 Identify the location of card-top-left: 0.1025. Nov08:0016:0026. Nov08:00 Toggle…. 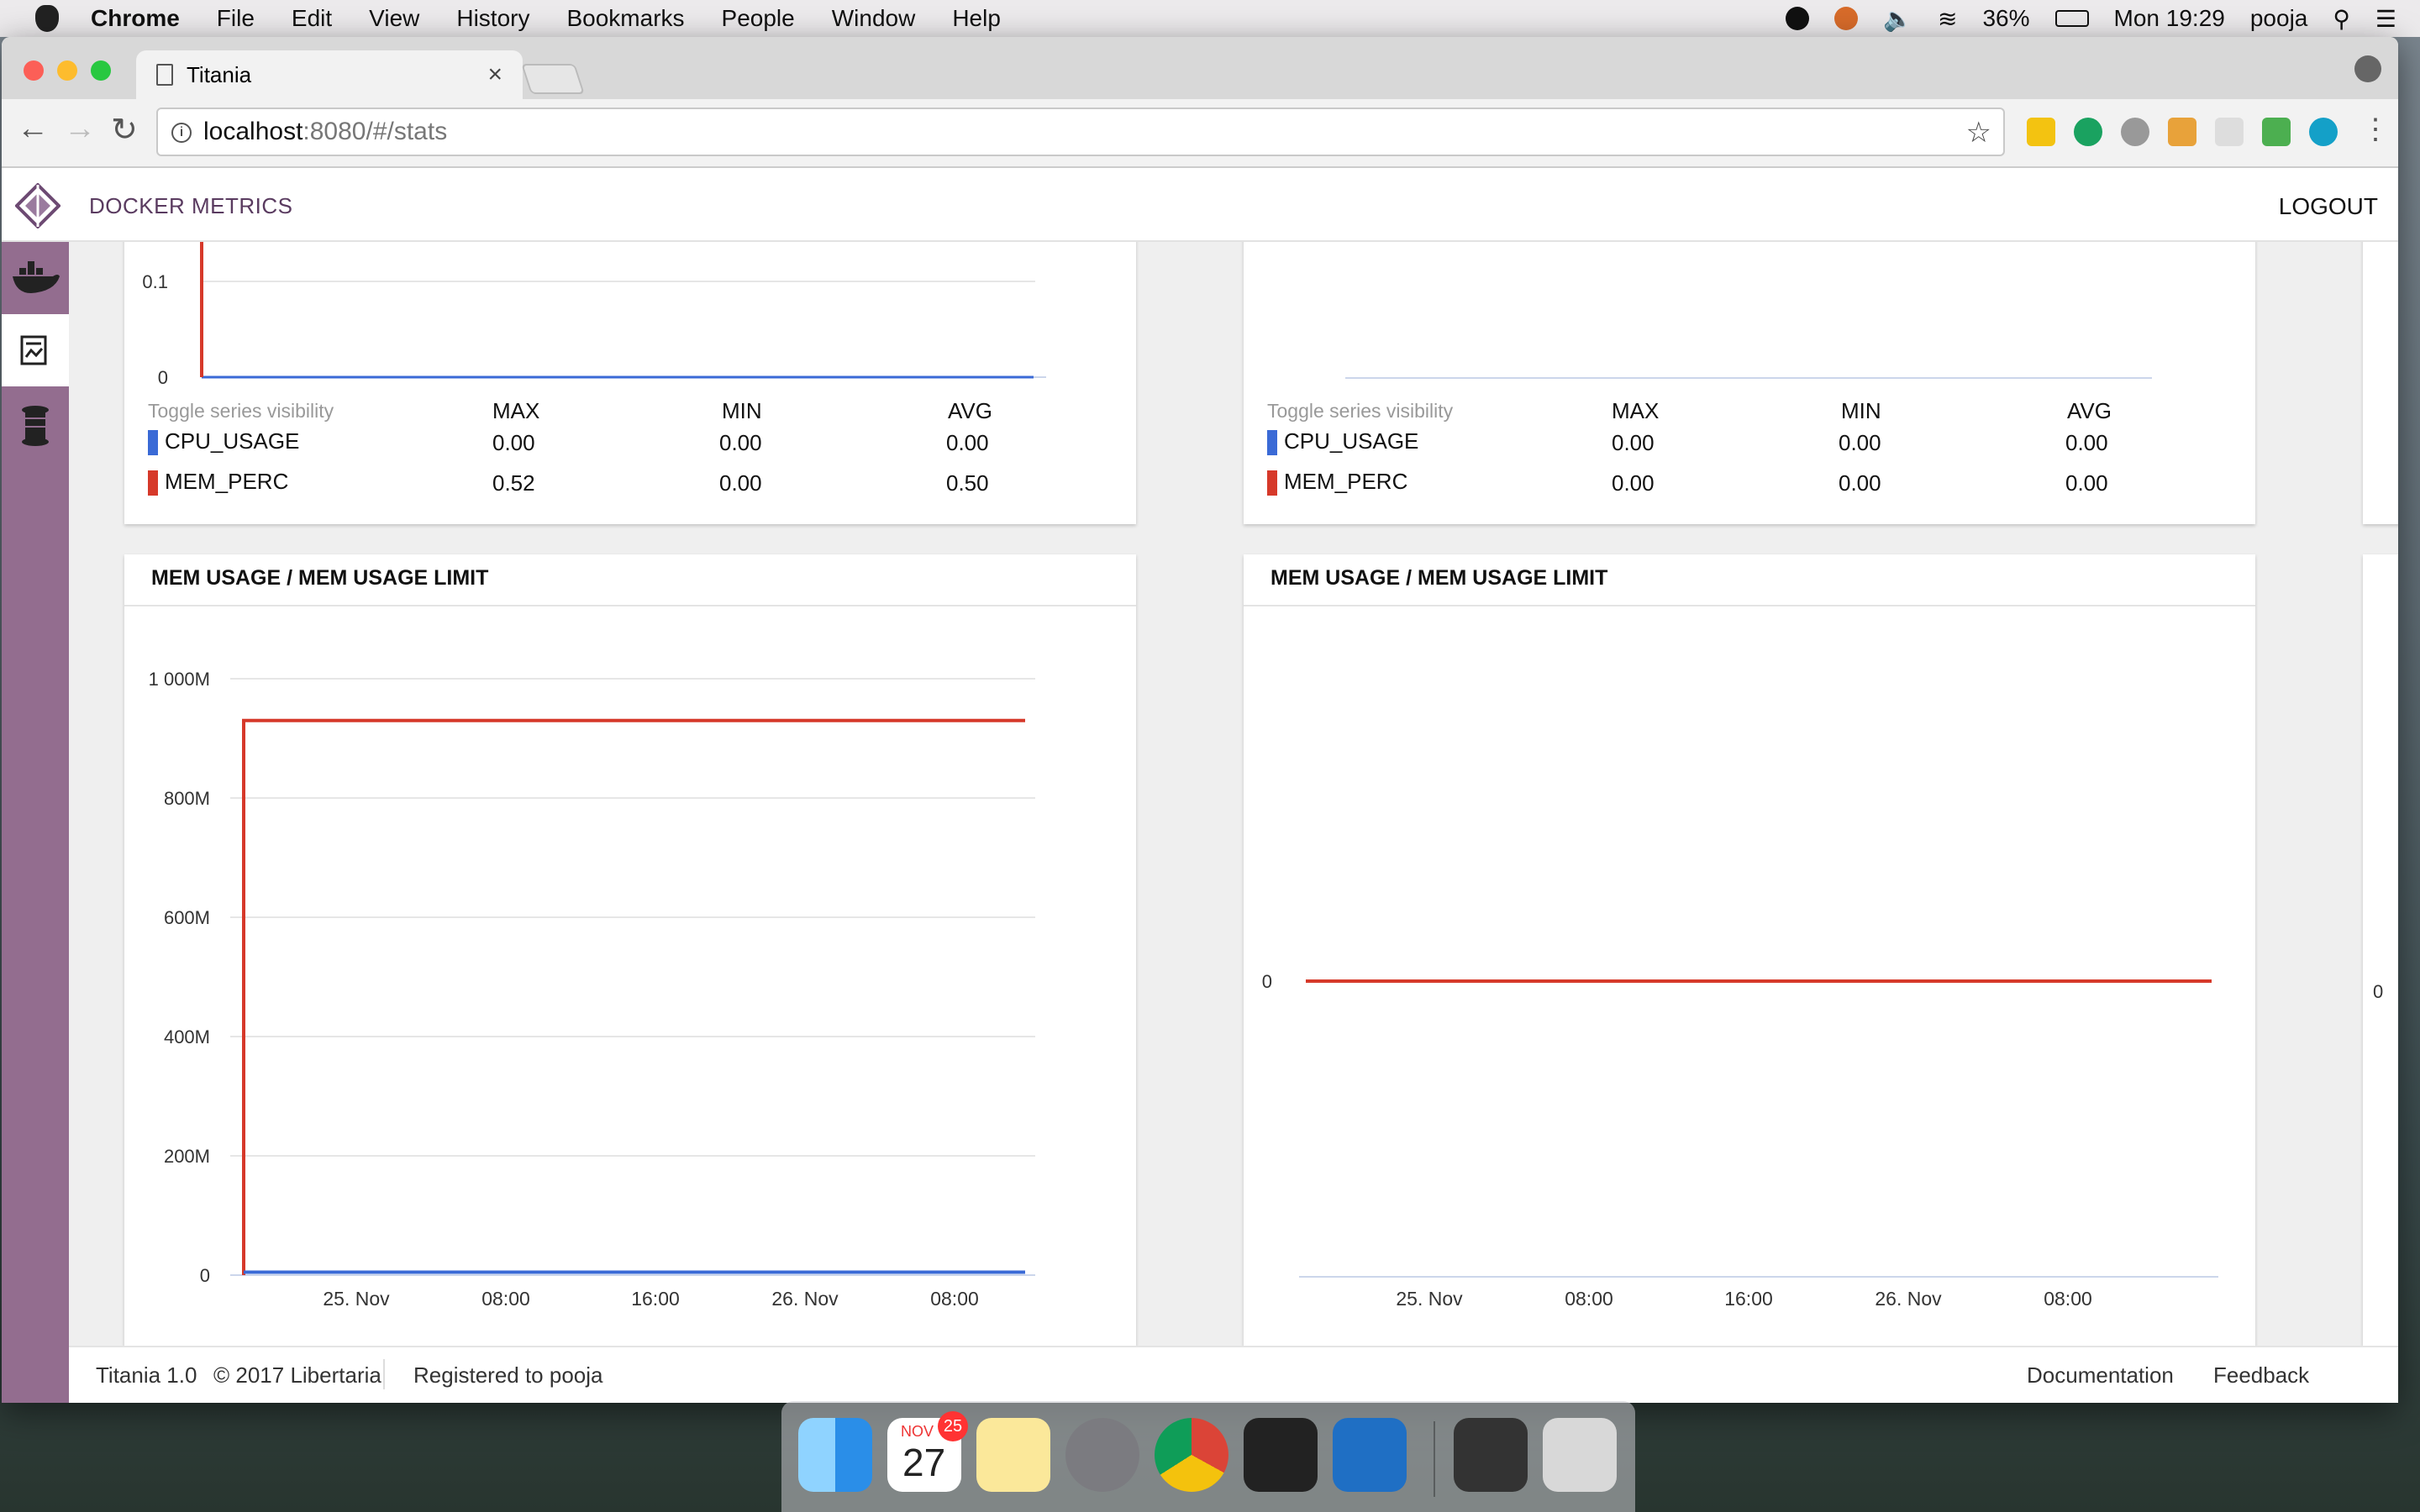
(630, 383).